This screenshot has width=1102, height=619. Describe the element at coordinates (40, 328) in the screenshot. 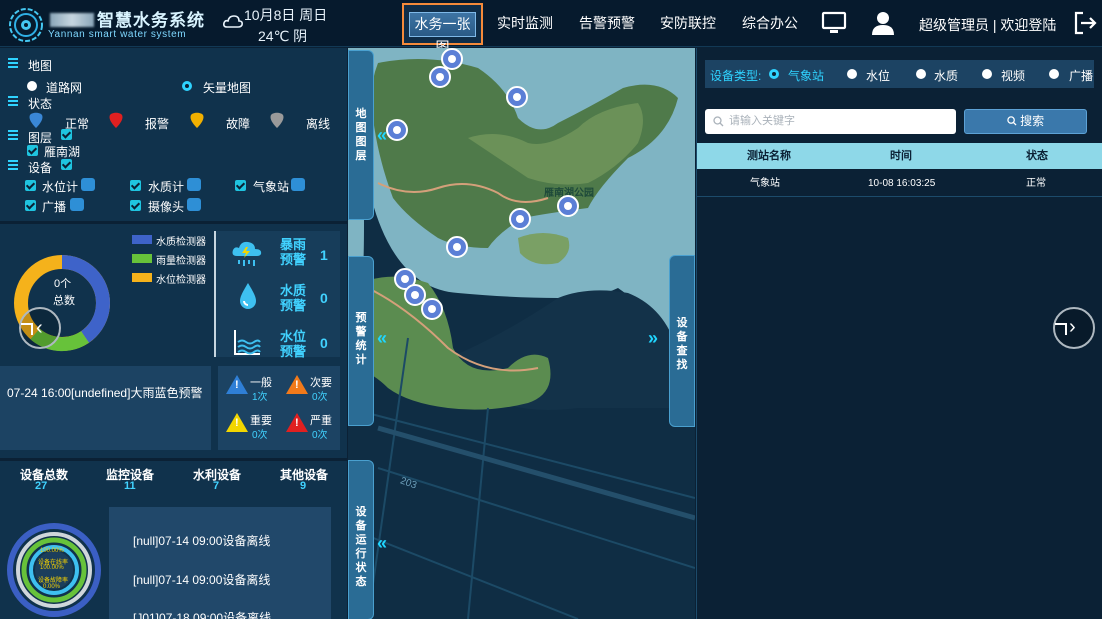

I see `carousel-prev-button: ‹` at that location.